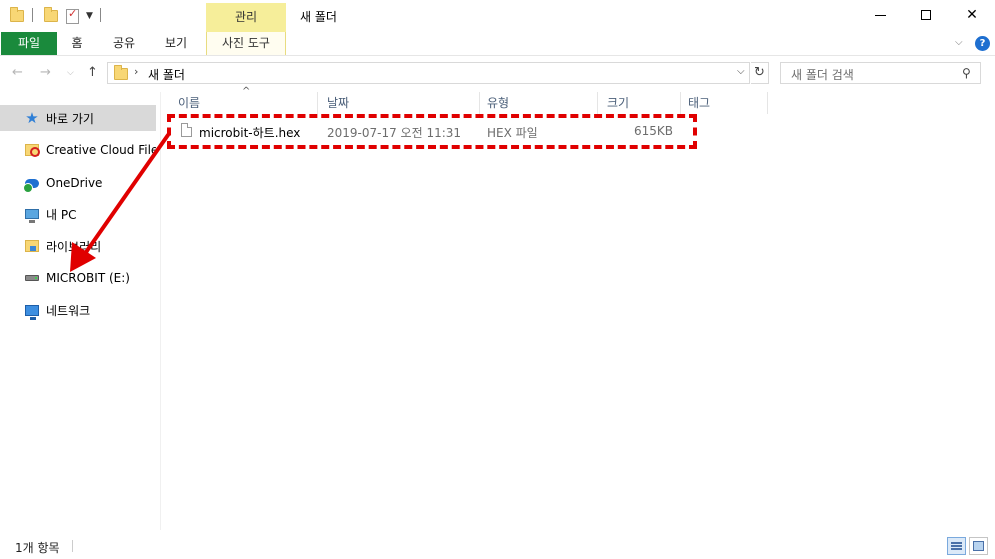 The width and height of the screenshot is (995, 559). What do you see at coordinates (428, 73) in the screenshot?
I see `address-bar: › 새 폴더 ⌵` at bounding box center [428, 73].